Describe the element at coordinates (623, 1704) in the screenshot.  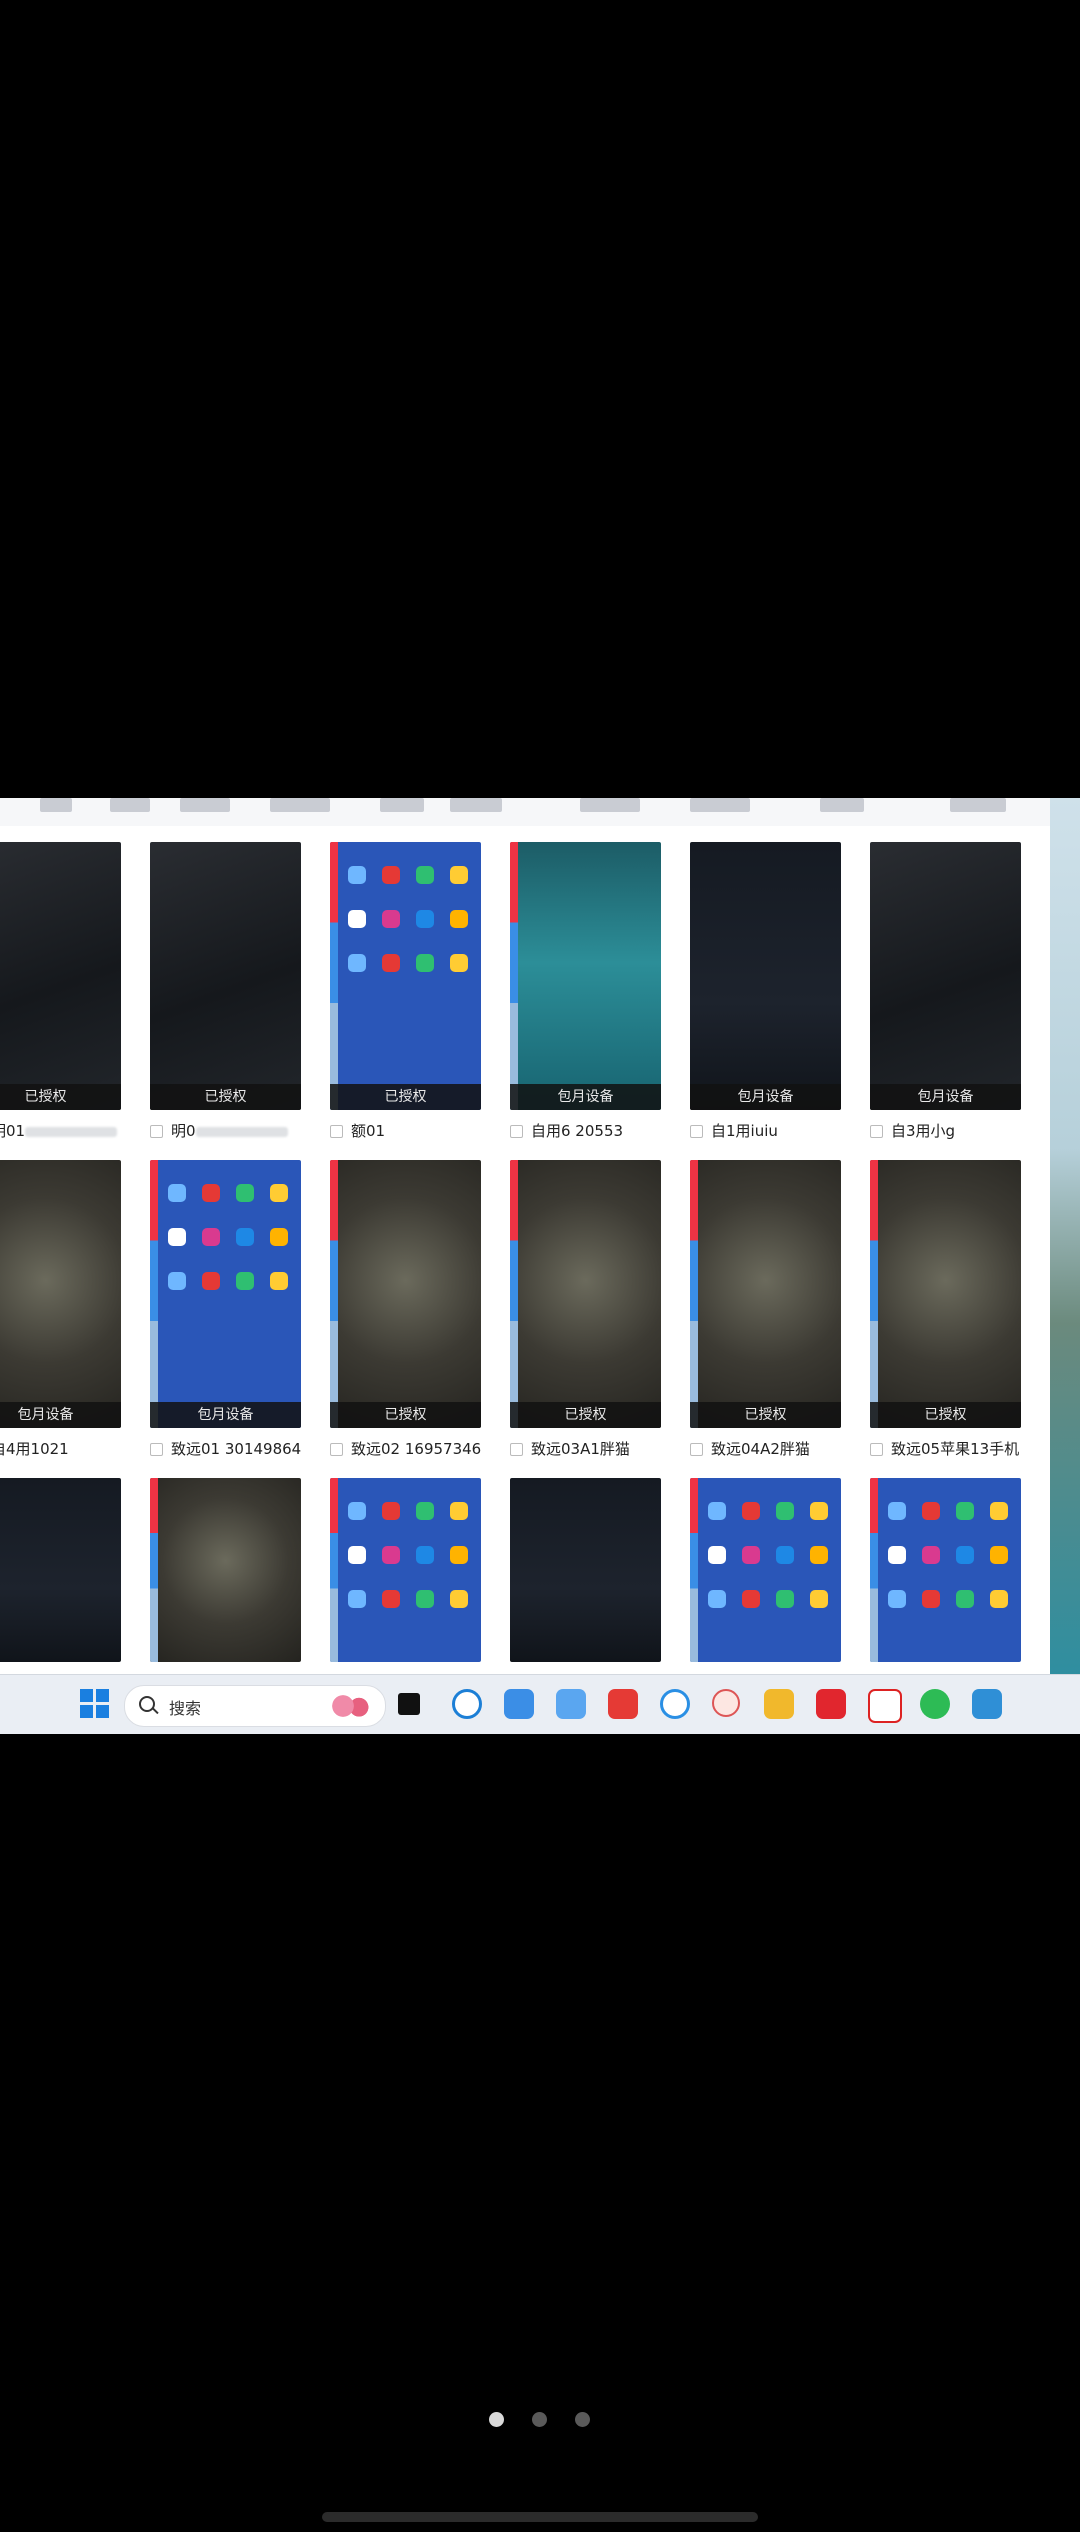
I see `wps-icon` at that location.